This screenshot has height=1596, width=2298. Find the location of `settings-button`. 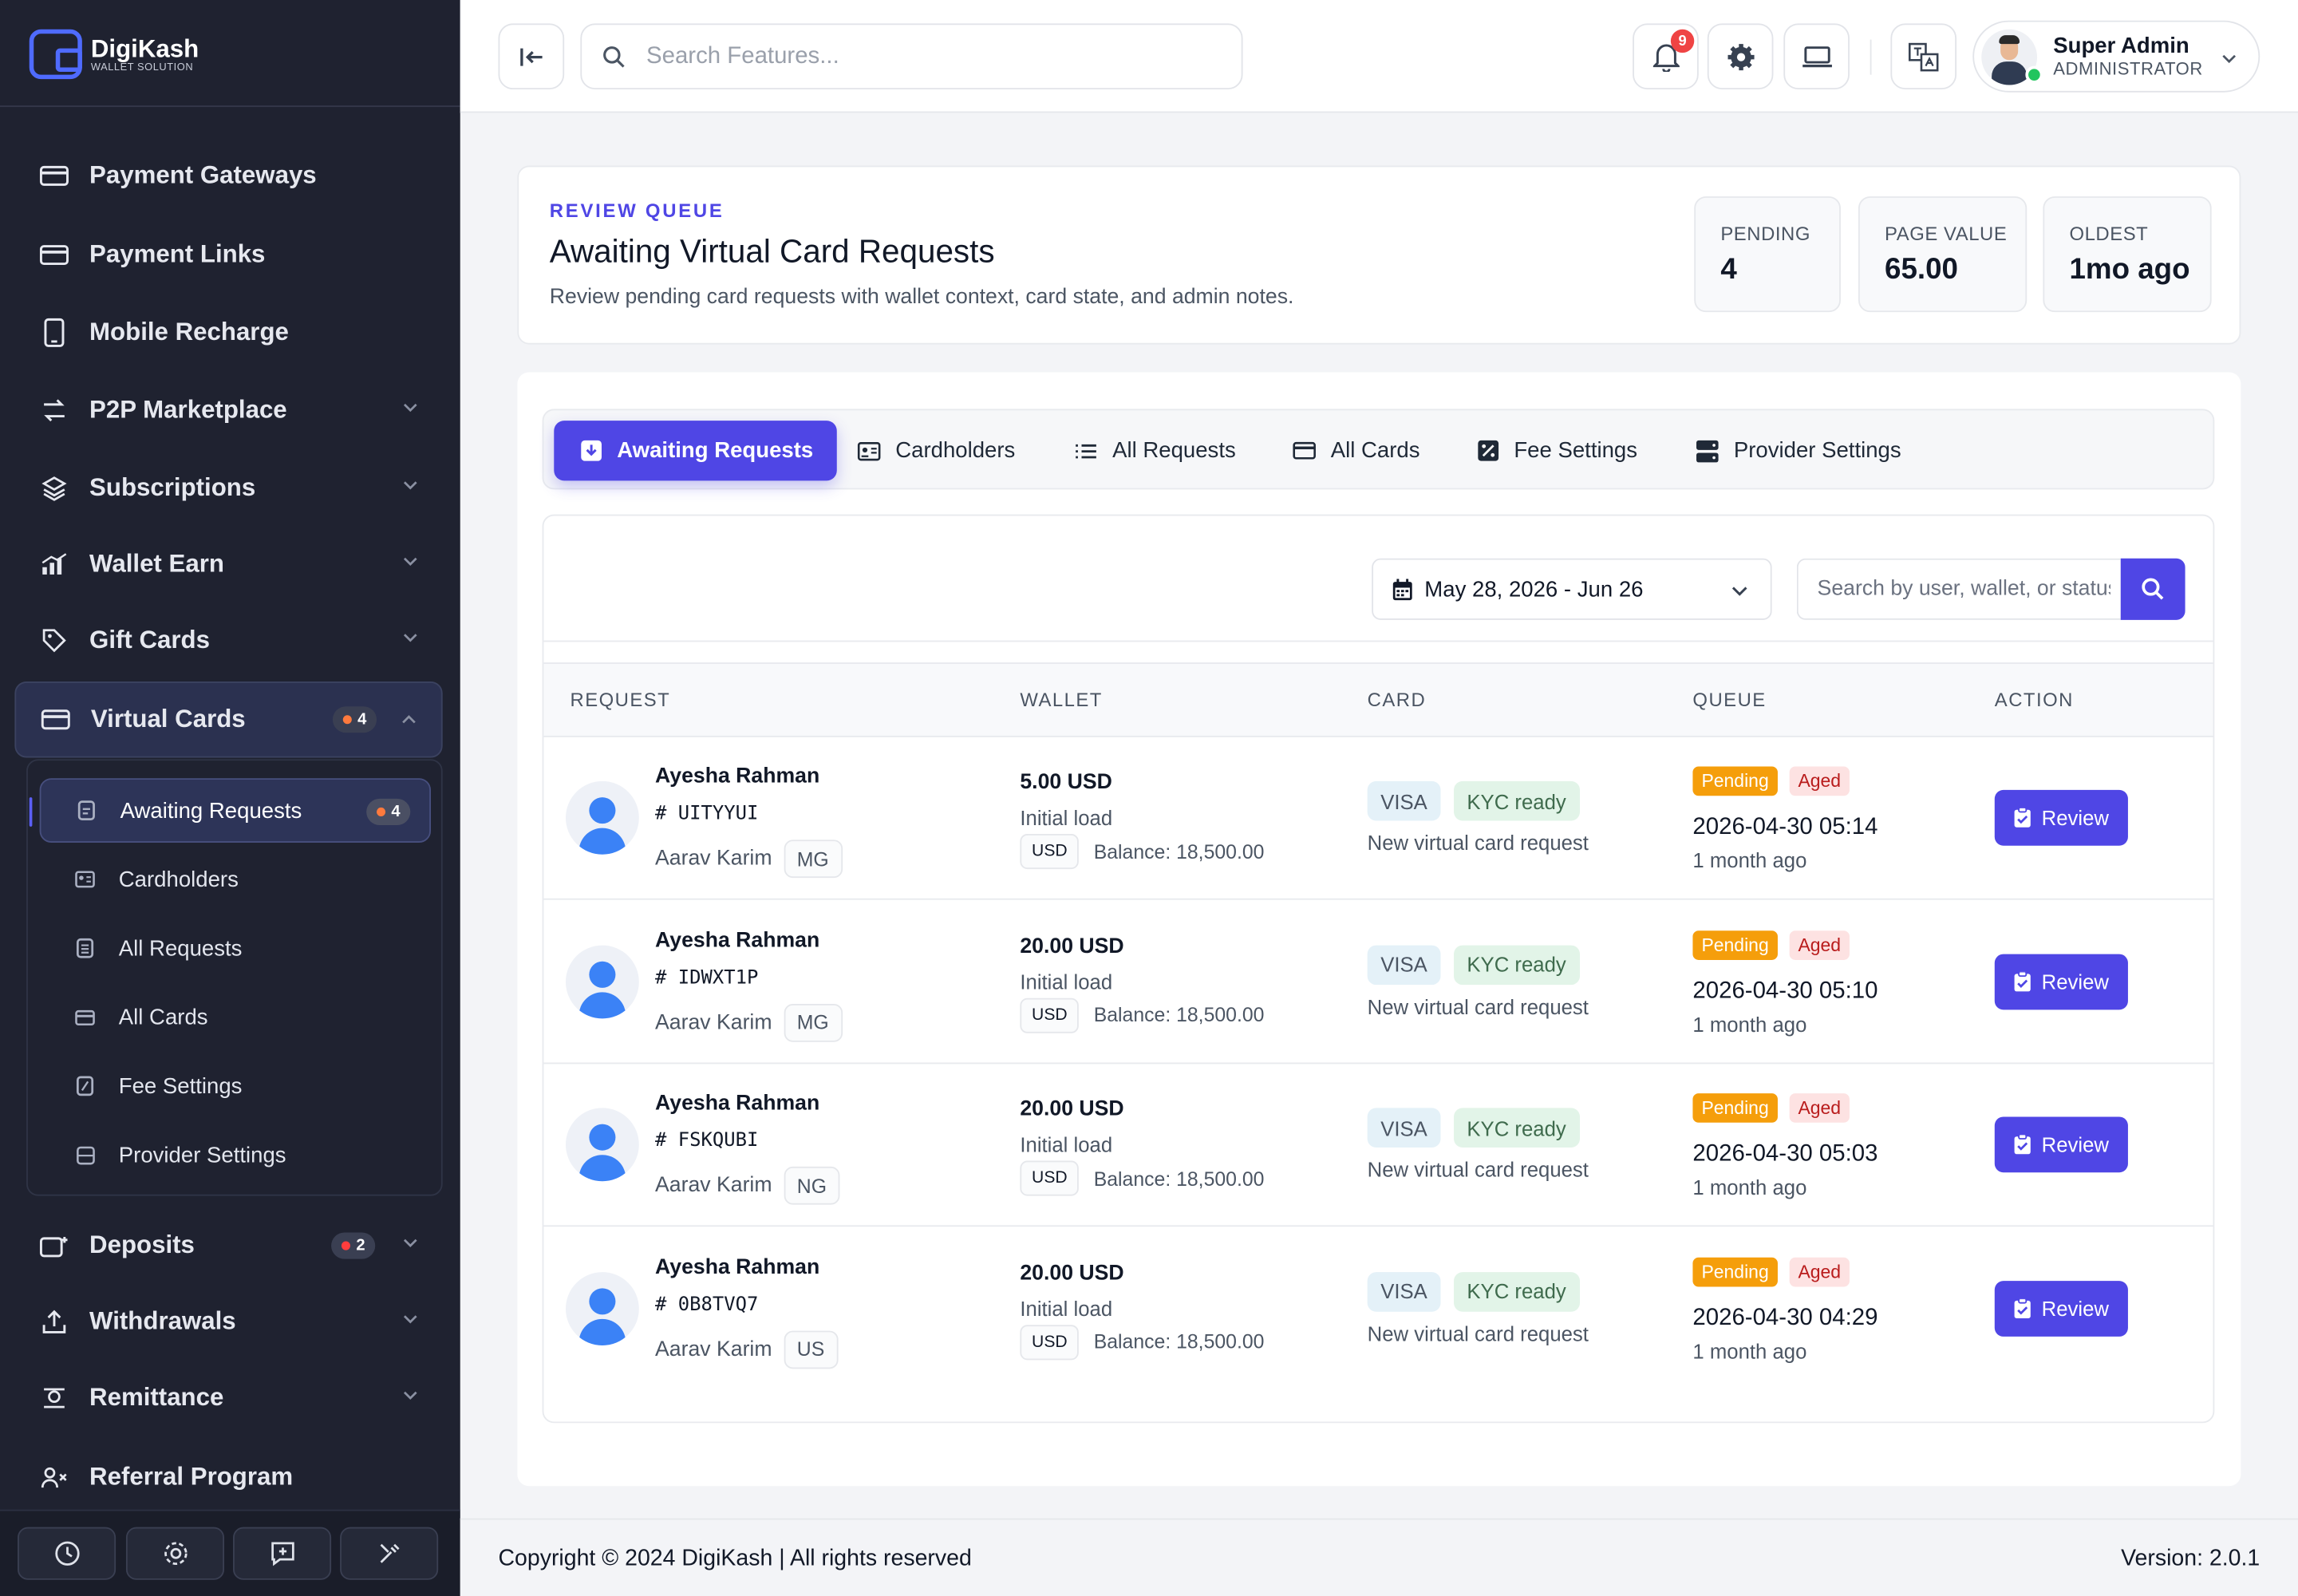

settings-button is located at coordinates (1740, 56).